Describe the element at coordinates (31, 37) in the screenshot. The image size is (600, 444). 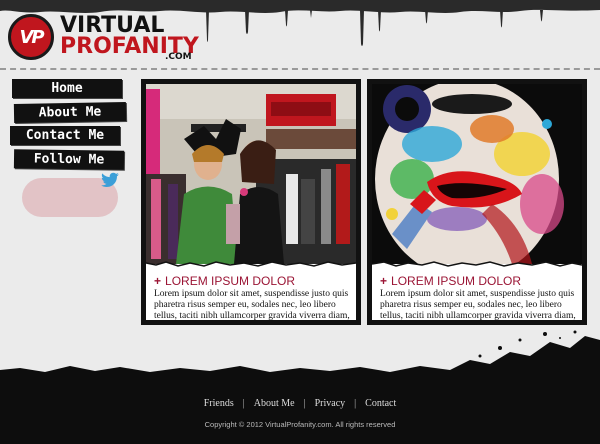
I see `logo-badge: VP` at that location.